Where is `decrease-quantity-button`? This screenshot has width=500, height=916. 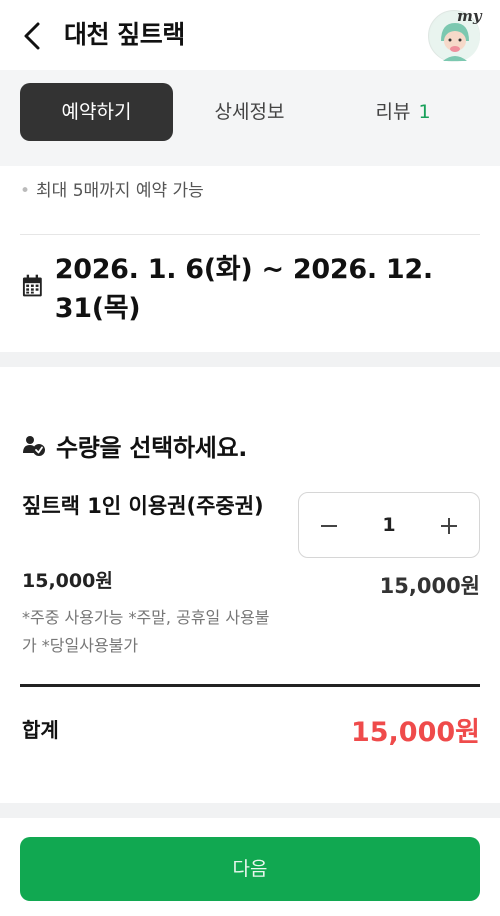 decrease-quantity-button is located at coordinates (329, 525).